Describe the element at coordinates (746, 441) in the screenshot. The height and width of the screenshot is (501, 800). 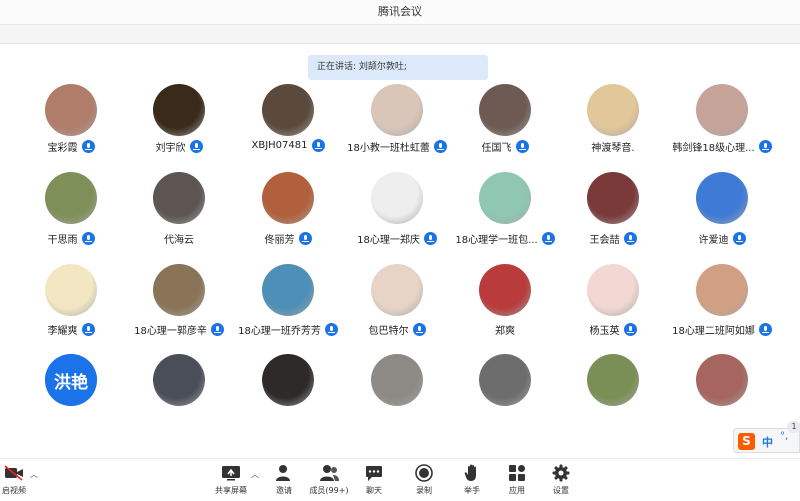
I see `sogou-logo-icon: S` at that location.